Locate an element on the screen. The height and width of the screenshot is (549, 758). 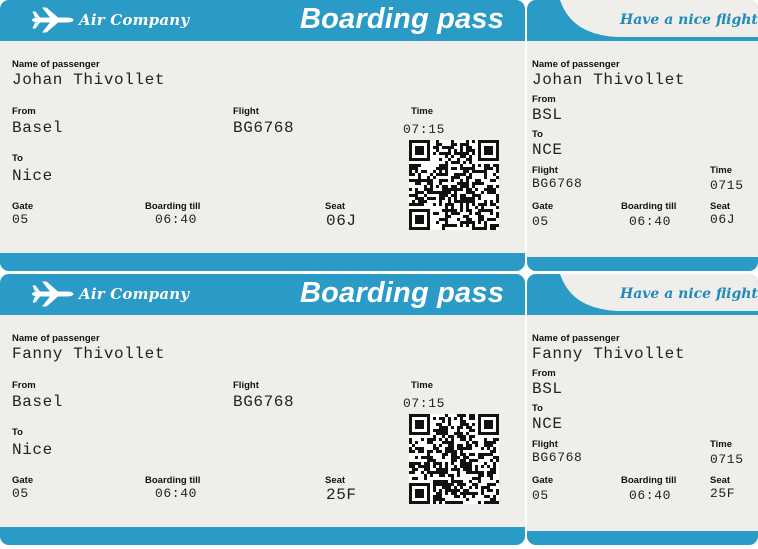
stub-seat: 25F is located at coordinates (723, 493).